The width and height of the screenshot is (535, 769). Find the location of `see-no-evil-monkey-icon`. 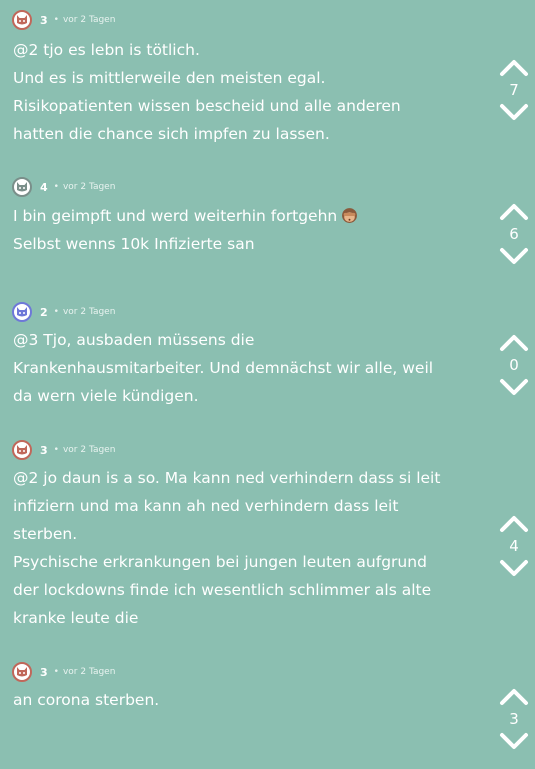

see-no-evil-monkey-icon is located at coordinates (350, 215).